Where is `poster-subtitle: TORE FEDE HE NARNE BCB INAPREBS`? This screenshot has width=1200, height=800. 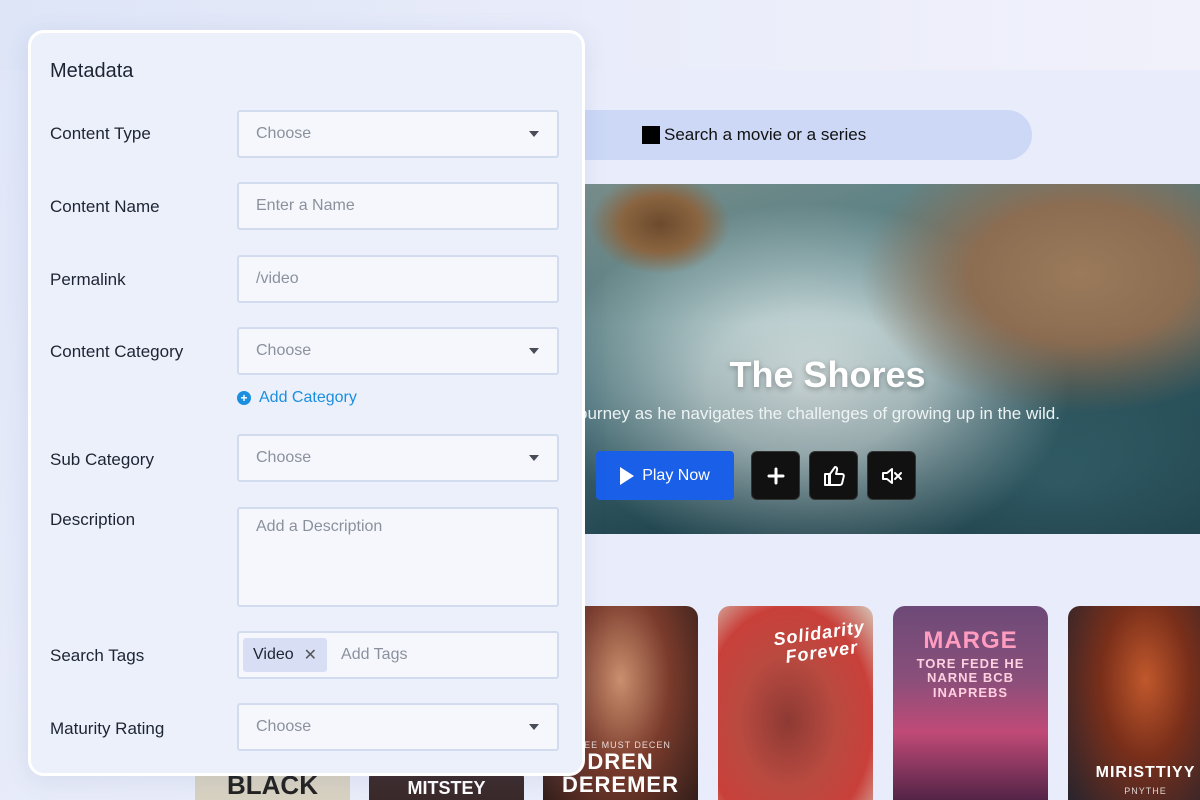
poster-subtitle: TORE FEDE HE NARNE BCB INAPREBS is located at coordinates (970, 678).